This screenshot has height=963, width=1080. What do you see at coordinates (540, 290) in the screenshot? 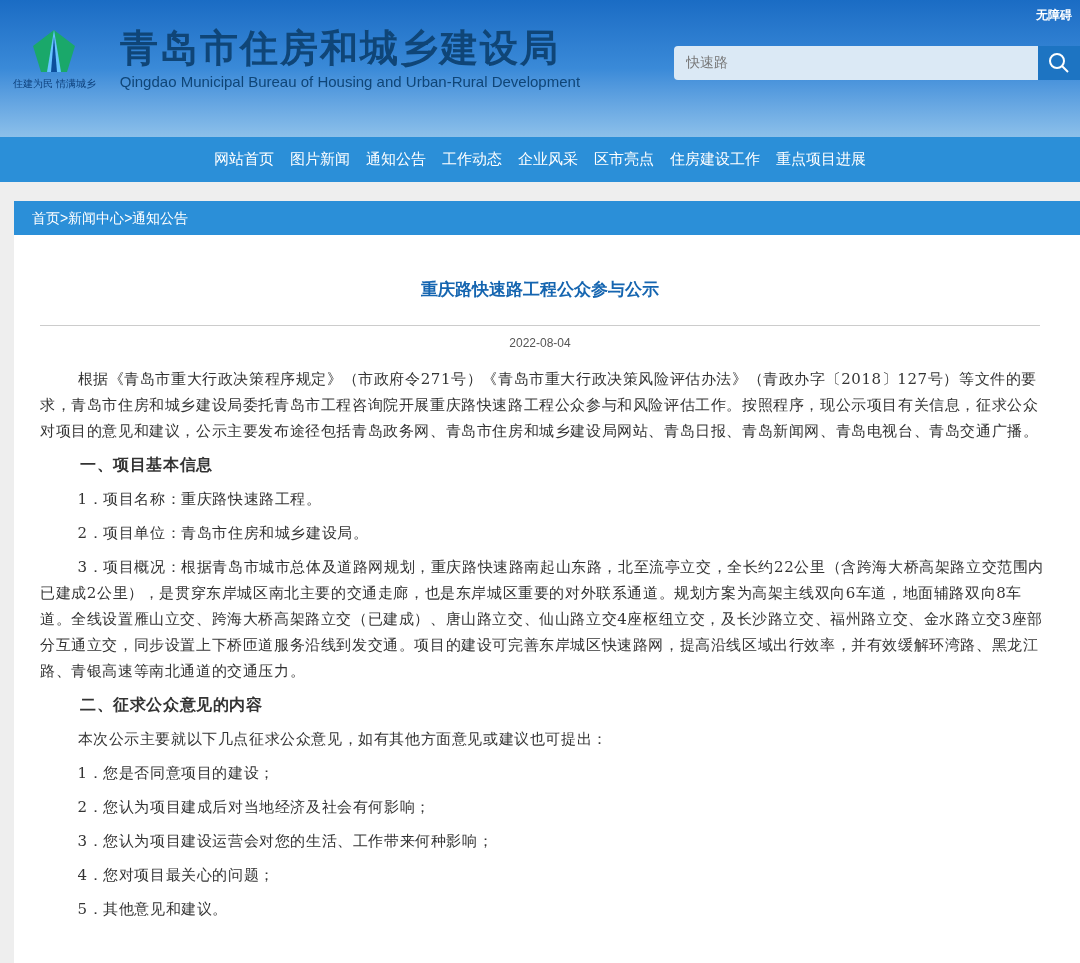
I see `article-title: 重庆路快速路工程公众参与公示` at bounding box center [540, 290].